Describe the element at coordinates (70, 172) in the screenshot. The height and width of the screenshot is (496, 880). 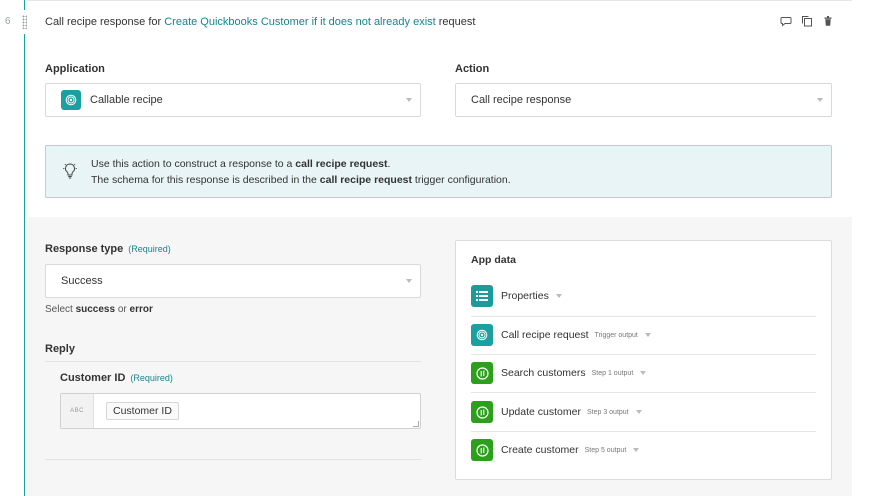
I see `lightbulb-icon` at that location.